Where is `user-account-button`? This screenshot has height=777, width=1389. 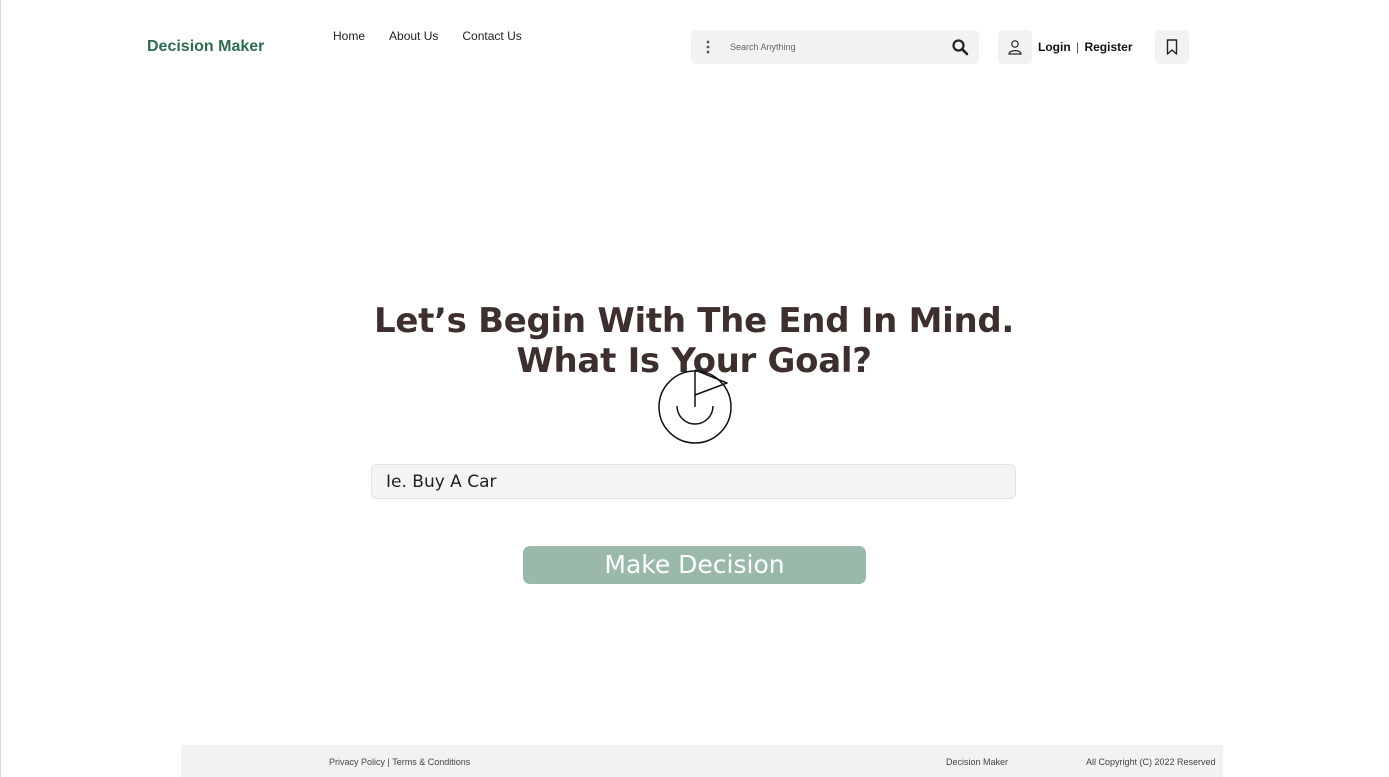 user-account-button is located at coordinates (1015, 47).